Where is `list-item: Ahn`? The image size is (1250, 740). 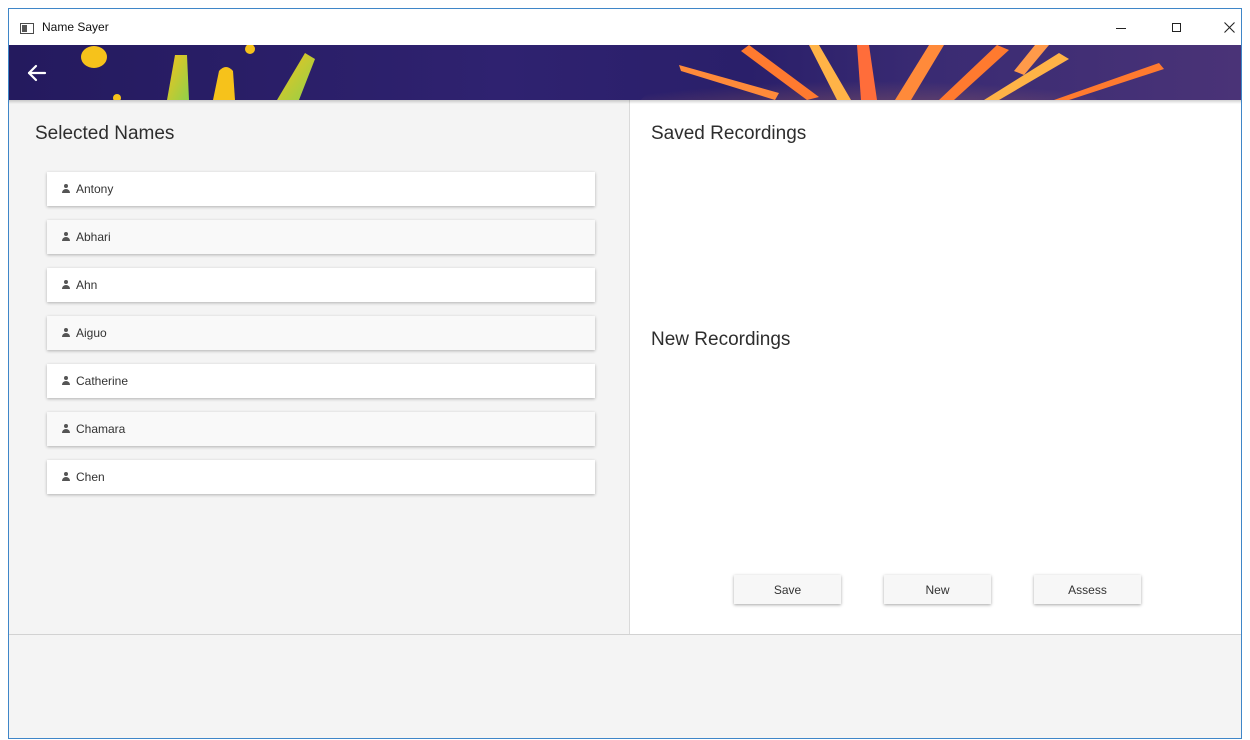
list-item: Ahn is located at coordinates (321, 285).